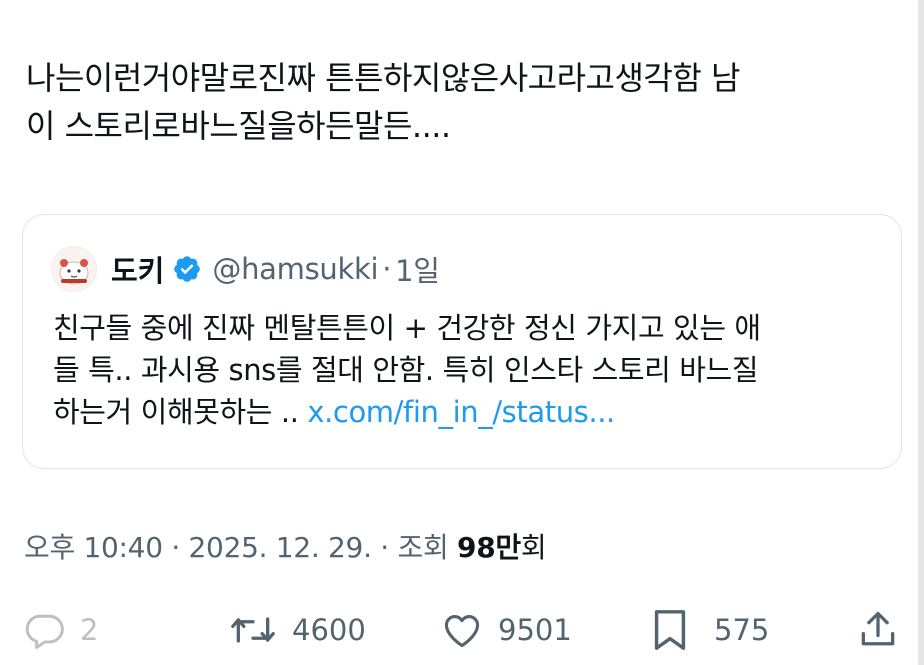  What do you see at coordinates (406, 370) in the screenshot?
I see `quote-body-line: 들 특.. 과시용 sns를 절대 안함. 특히 인스타 스토리 바느질` at bounding box center [406, 370].